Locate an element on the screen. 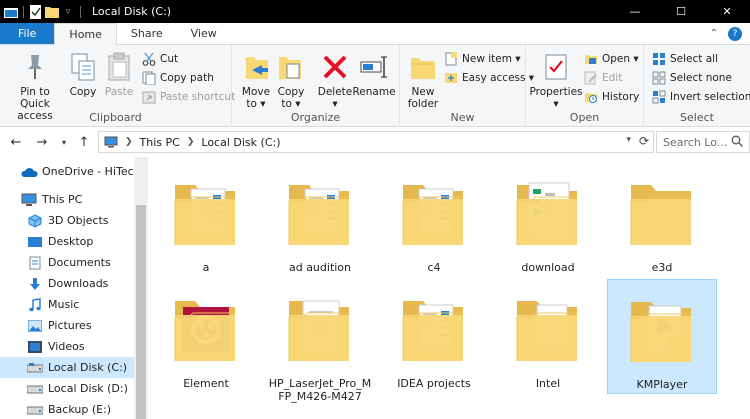 Image resolution: width=750 pixels, height=419 pixels. properties-button: Properties ▾ is located at coordinates (556, 80).